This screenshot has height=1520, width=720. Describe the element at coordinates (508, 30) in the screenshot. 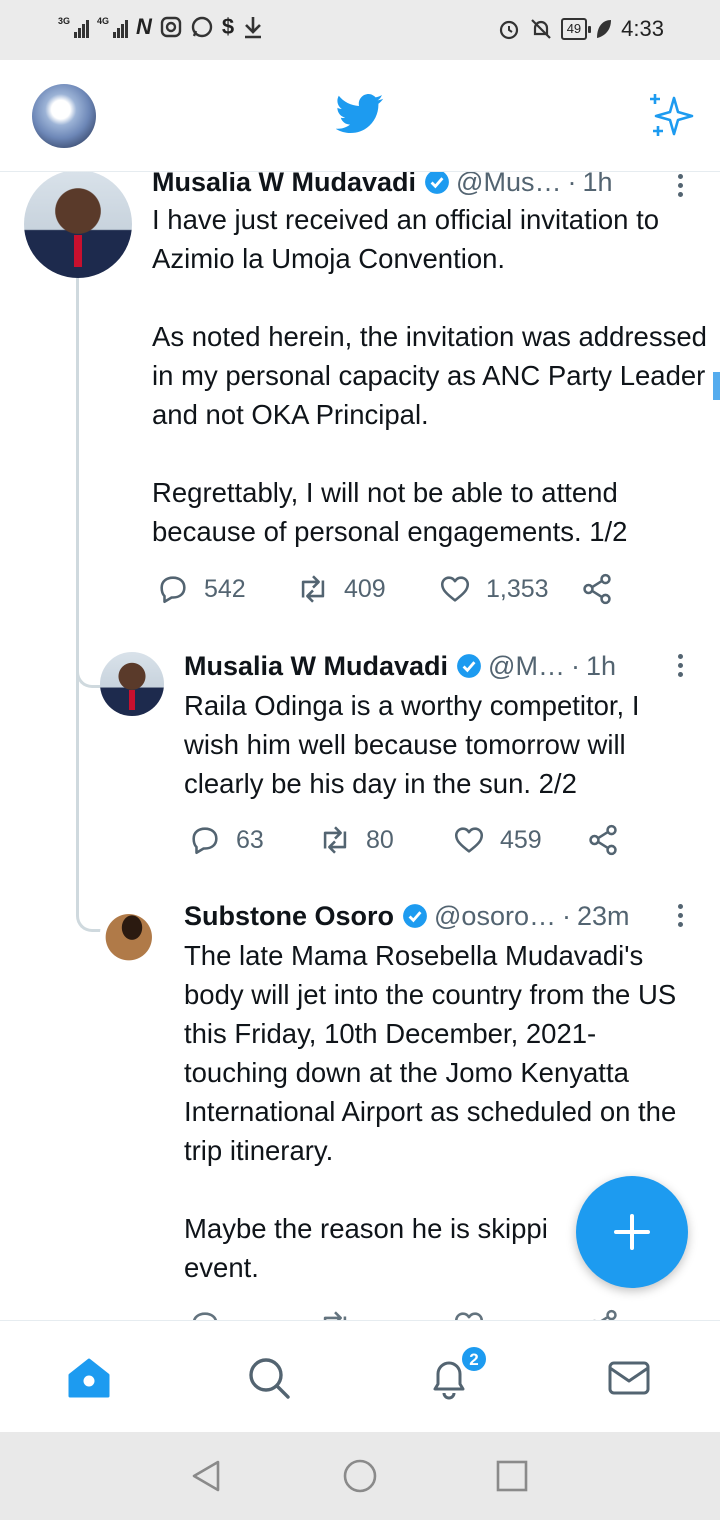

I see `alarm-icon` at that location.